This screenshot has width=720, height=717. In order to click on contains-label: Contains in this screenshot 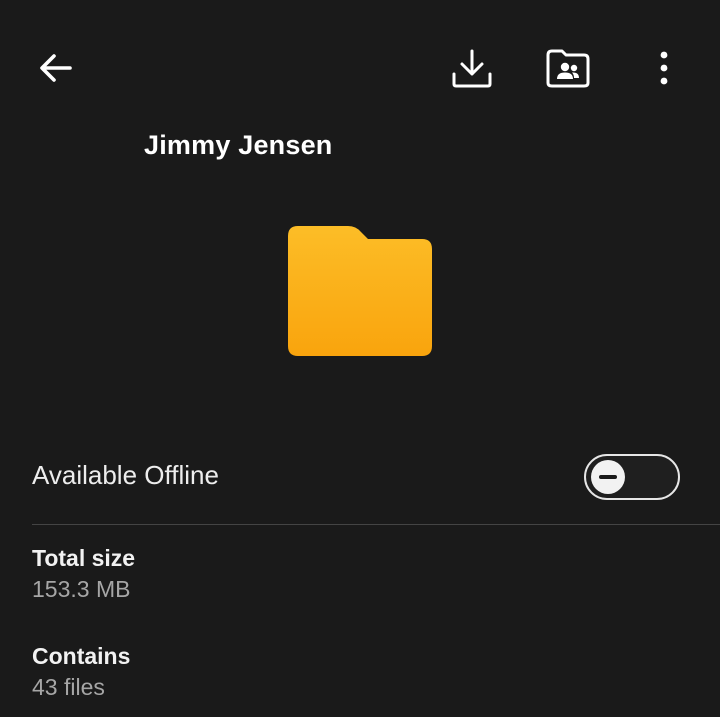, I will do `click(81, 656)`.